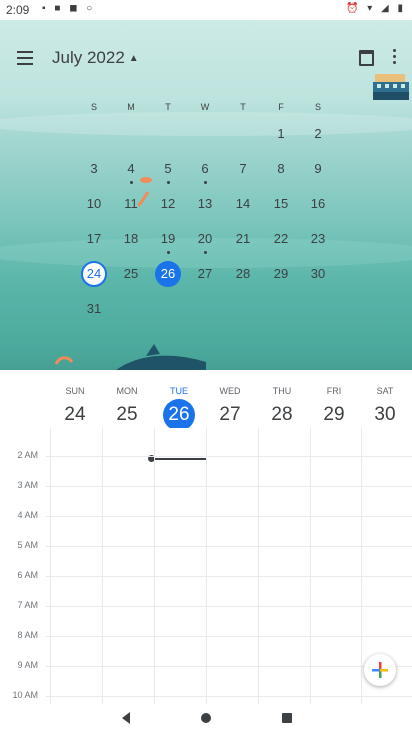 Image resolution: width=412 pixels, height=732 pixels. I want to click on current-time-line, so click(178, 459).